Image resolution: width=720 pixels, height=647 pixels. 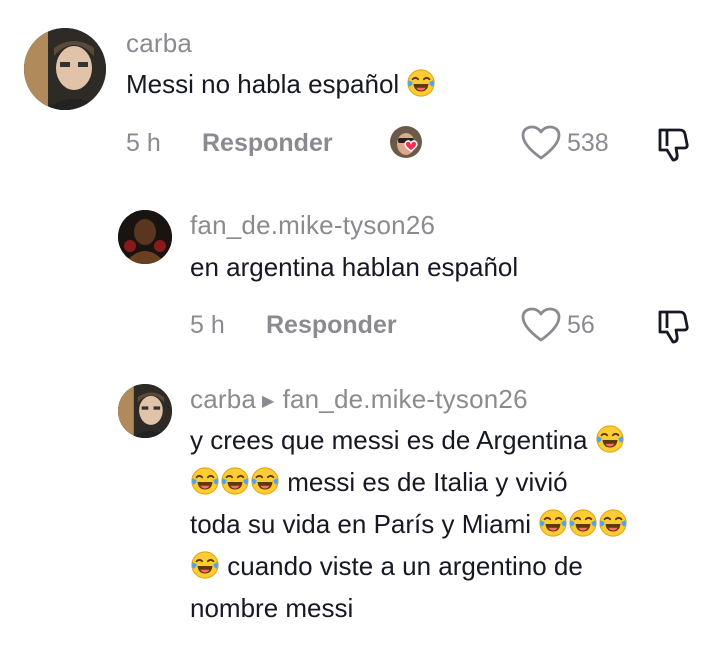 I want to click on like-button: 56, so click(x=558, y=325).